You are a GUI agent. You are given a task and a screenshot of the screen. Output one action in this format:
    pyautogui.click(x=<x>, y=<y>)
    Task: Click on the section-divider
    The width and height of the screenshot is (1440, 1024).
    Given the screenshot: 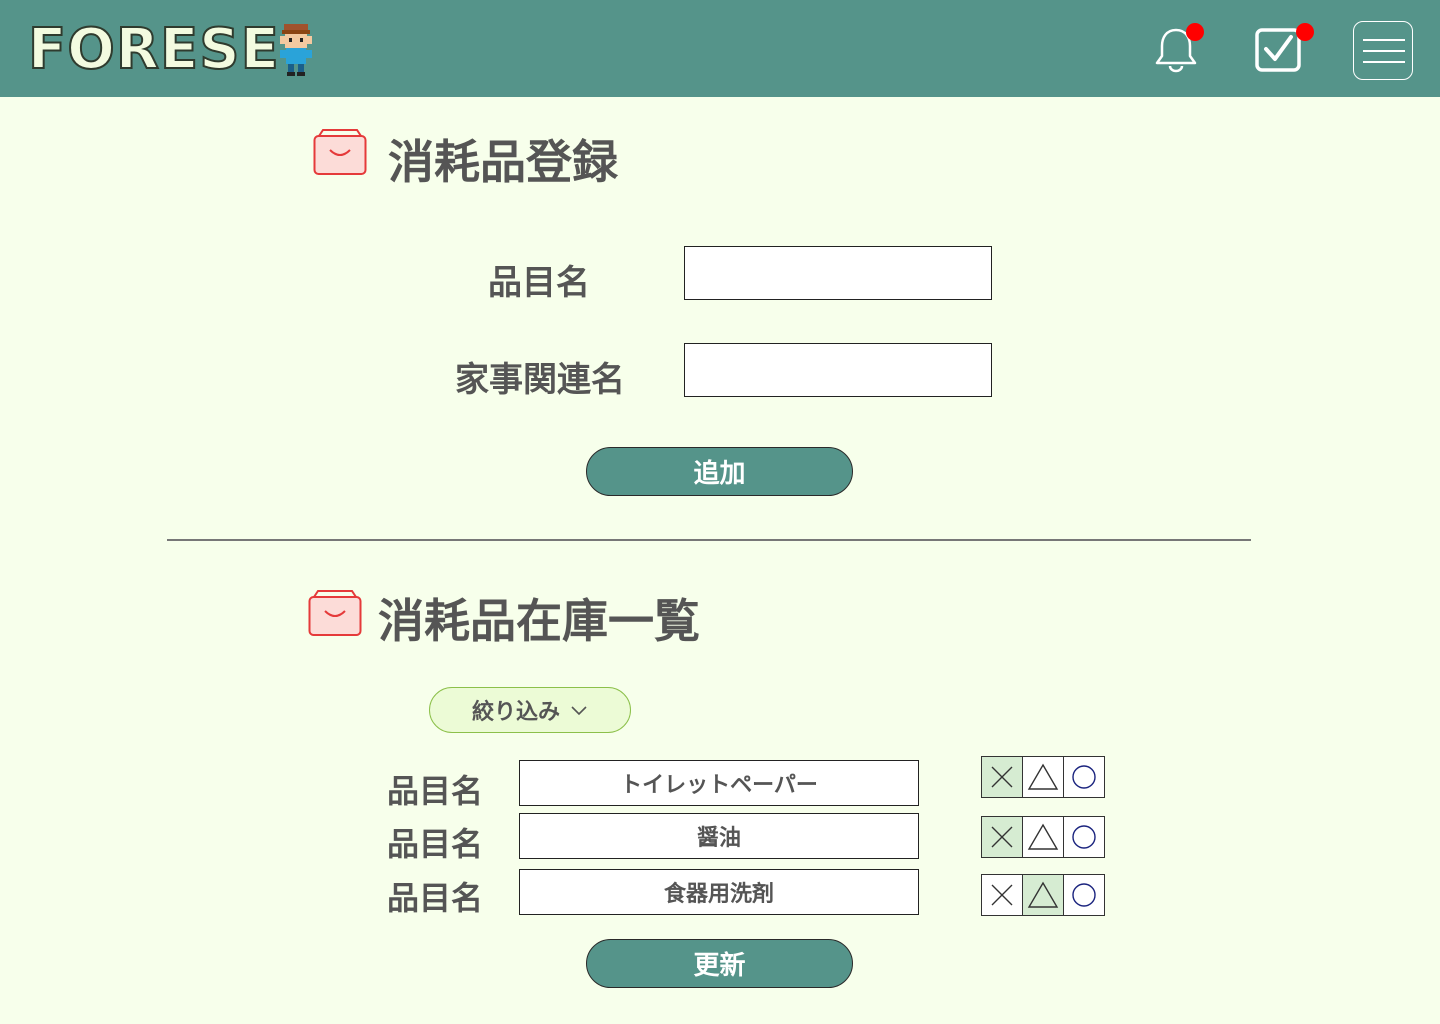 What is the action you would take?
    pyautogui.click(x=709, y=540)
    